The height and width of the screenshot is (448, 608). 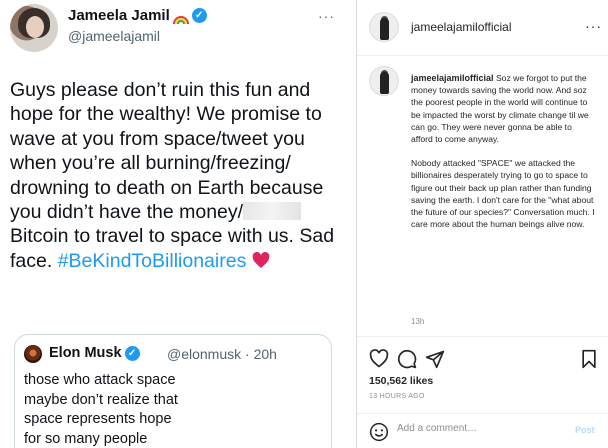 I want to click on caption-avatar, so click(x=384, y=81).